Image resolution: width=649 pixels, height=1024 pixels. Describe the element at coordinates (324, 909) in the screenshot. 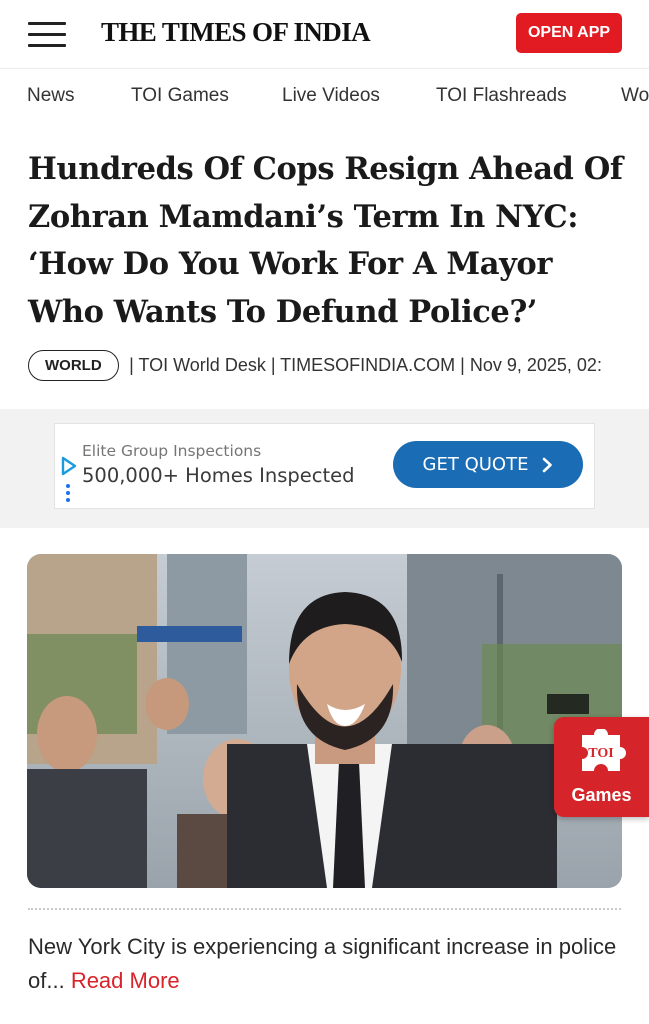

I see `divider` at that location.